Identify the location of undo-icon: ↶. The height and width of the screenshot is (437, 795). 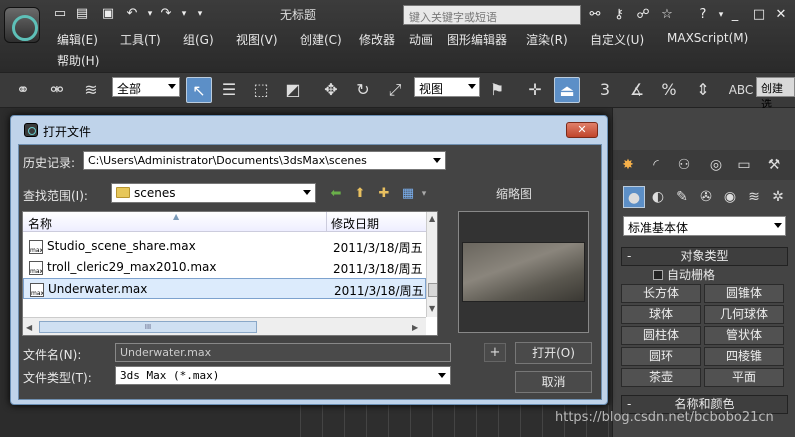
(132, 14).